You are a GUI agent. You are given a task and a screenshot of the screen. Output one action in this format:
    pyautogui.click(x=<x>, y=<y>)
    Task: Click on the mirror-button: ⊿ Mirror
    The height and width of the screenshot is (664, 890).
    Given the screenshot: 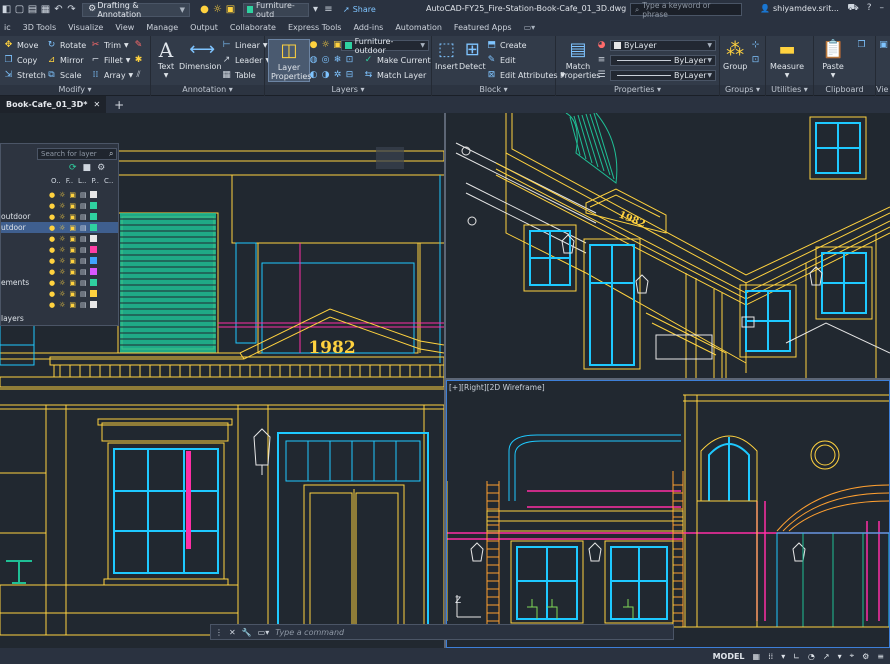 What is the action you would take?
    pyautogui.click(x=65, y=60)
    